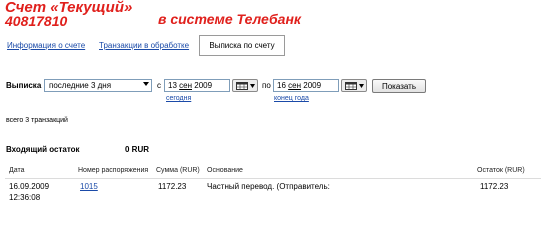 The width and height of the screenshot is (546, 240). I want to click on column-header-amount: Сумма (RUR), so click(178, 170).